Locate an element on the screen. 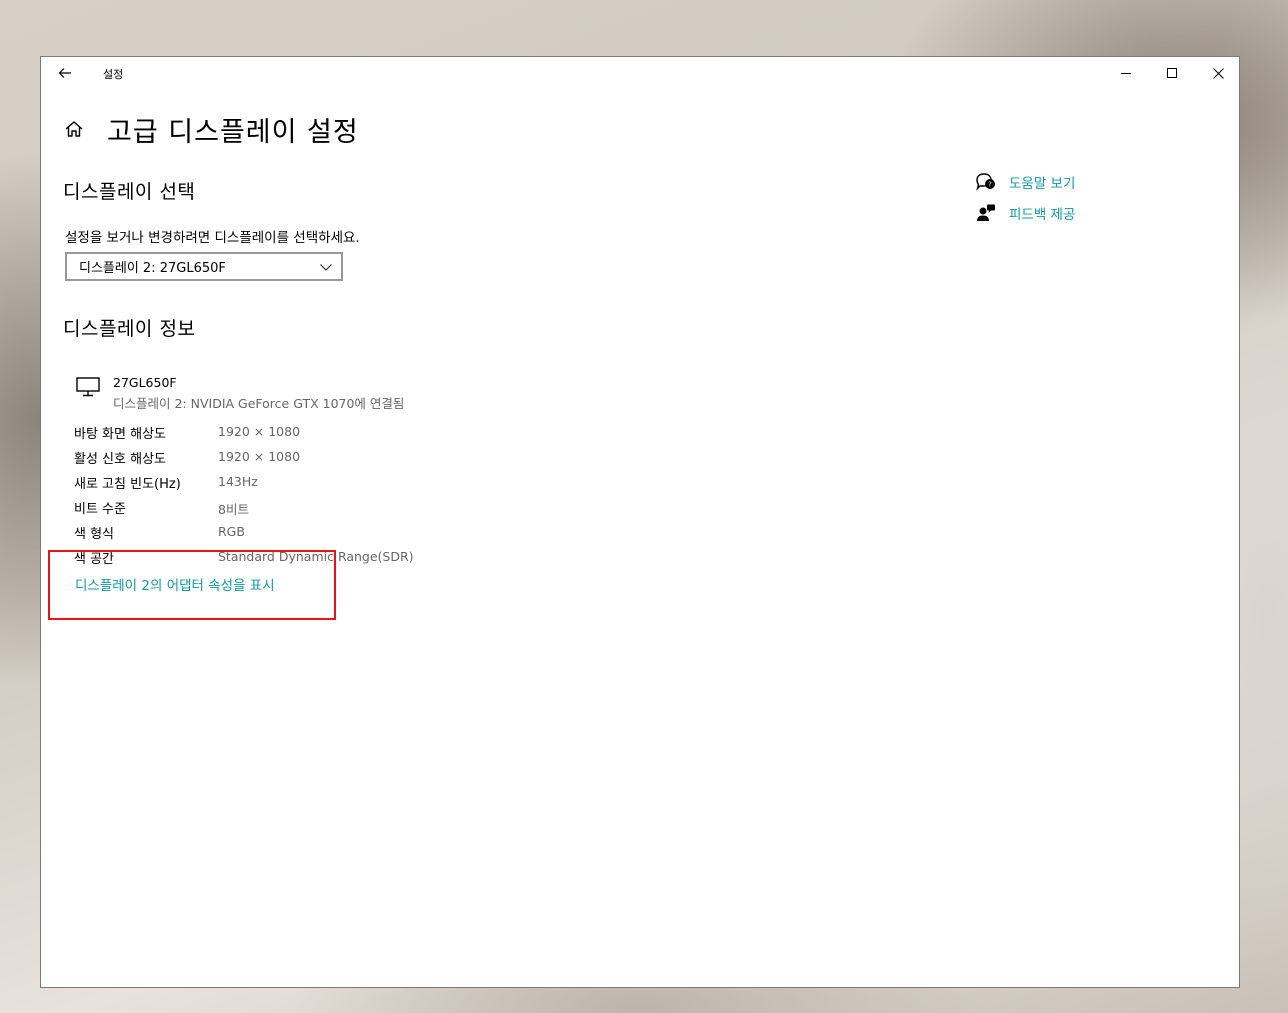 This screenshot has width=1288, height=1013. back-arrow-icon is located at coordinates (64, 73).